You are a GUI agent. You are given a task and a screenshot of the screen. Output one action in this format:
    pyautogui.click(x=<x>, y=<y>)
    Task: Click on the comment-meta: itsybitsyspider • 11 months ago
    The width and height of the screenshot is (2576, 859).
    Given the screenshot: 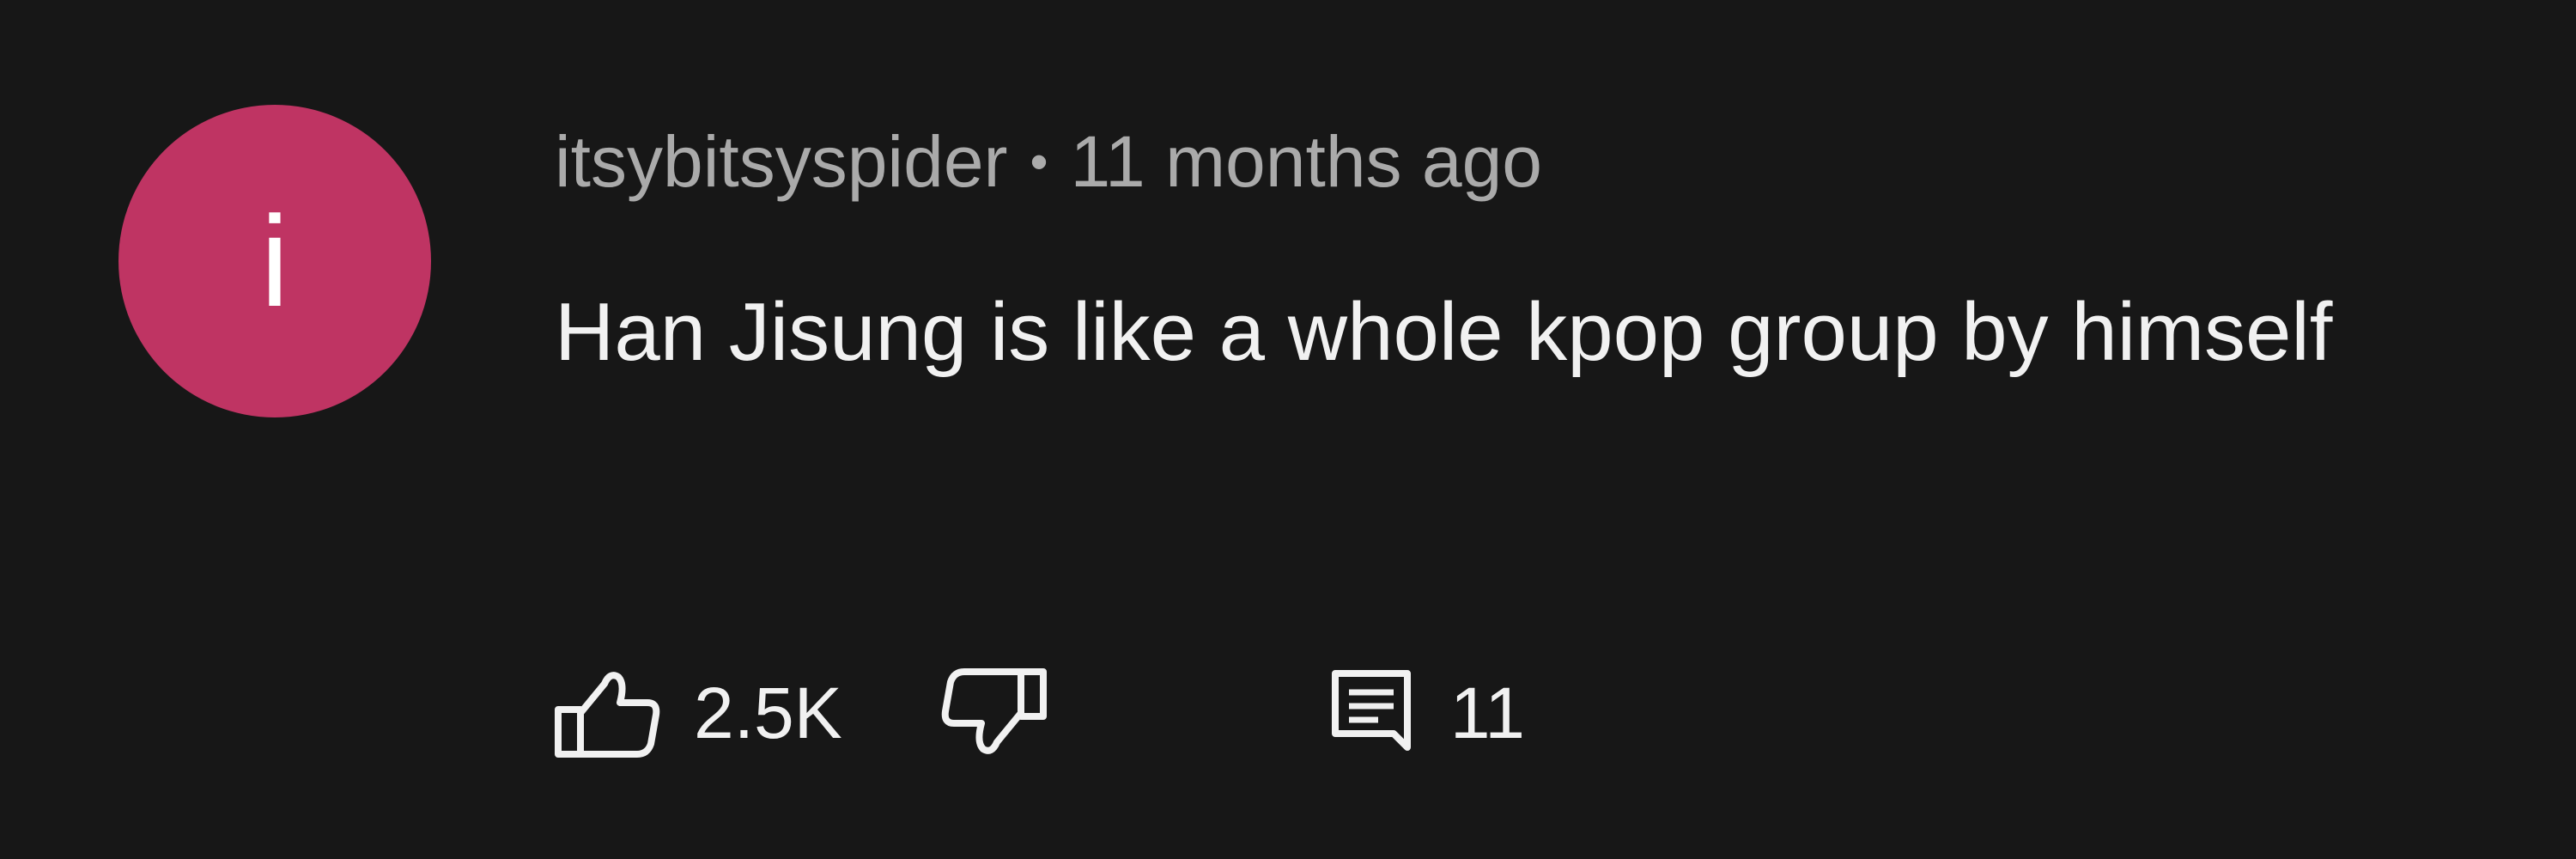 What is the action you would take?
    pyautogui.click(x=1049, y=161)
    